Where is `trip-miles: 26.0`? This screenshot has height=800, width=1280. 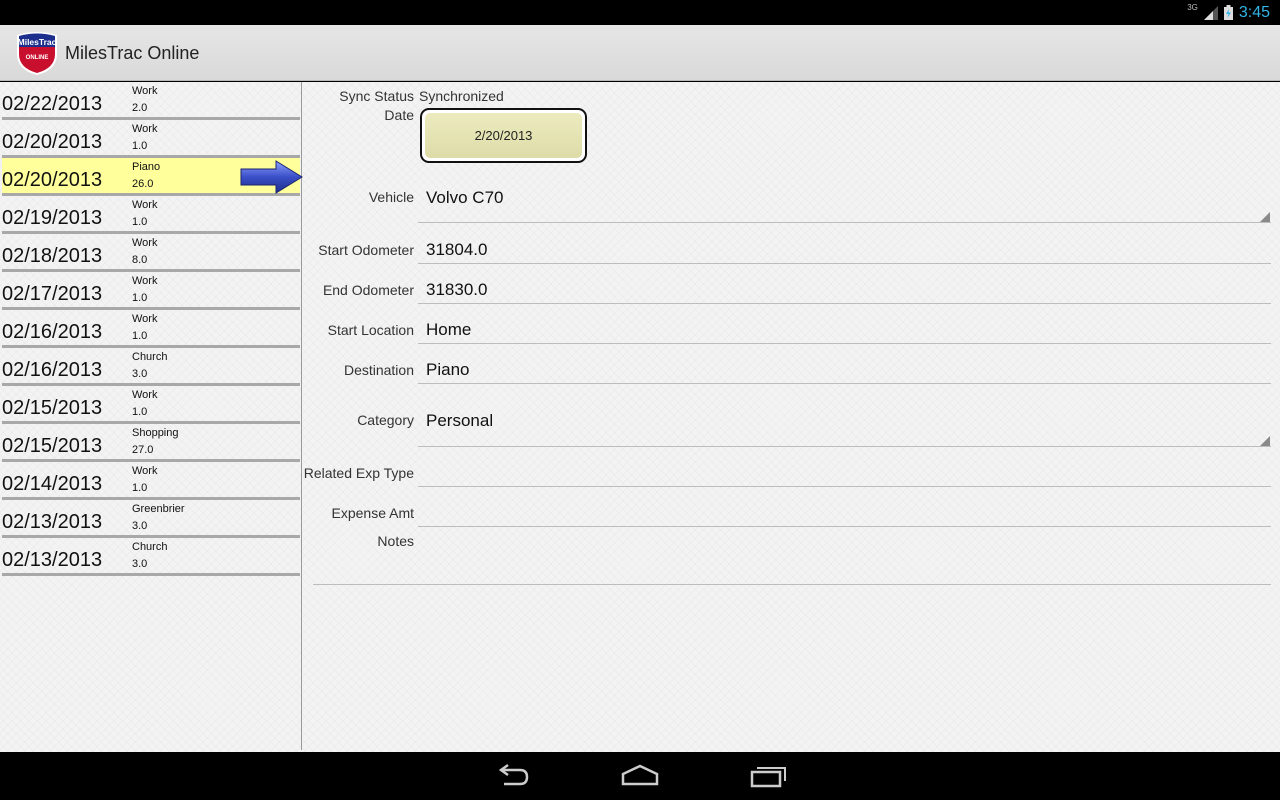 trip-miles: 26.0 is located at coordinates (143, 184).